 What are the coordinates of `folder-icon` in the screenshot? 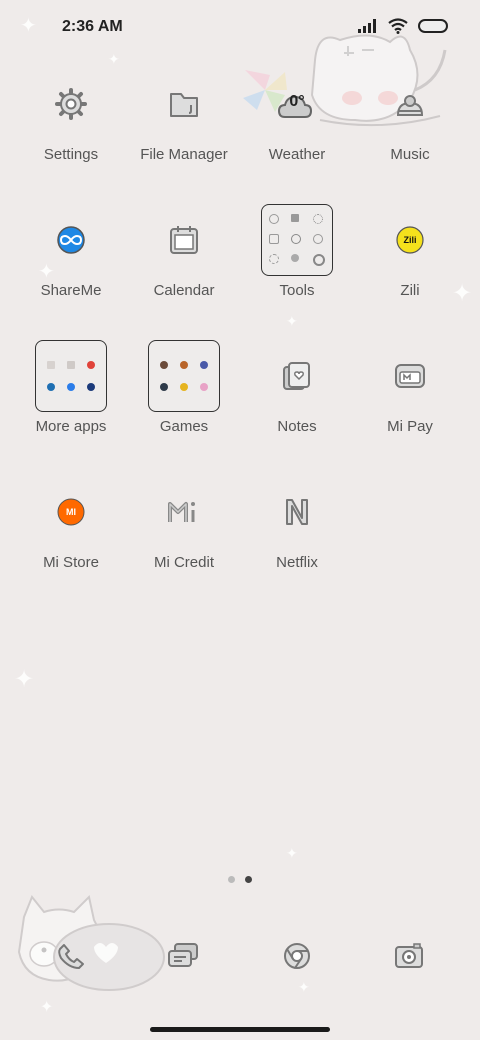 It's located at (184, 104).